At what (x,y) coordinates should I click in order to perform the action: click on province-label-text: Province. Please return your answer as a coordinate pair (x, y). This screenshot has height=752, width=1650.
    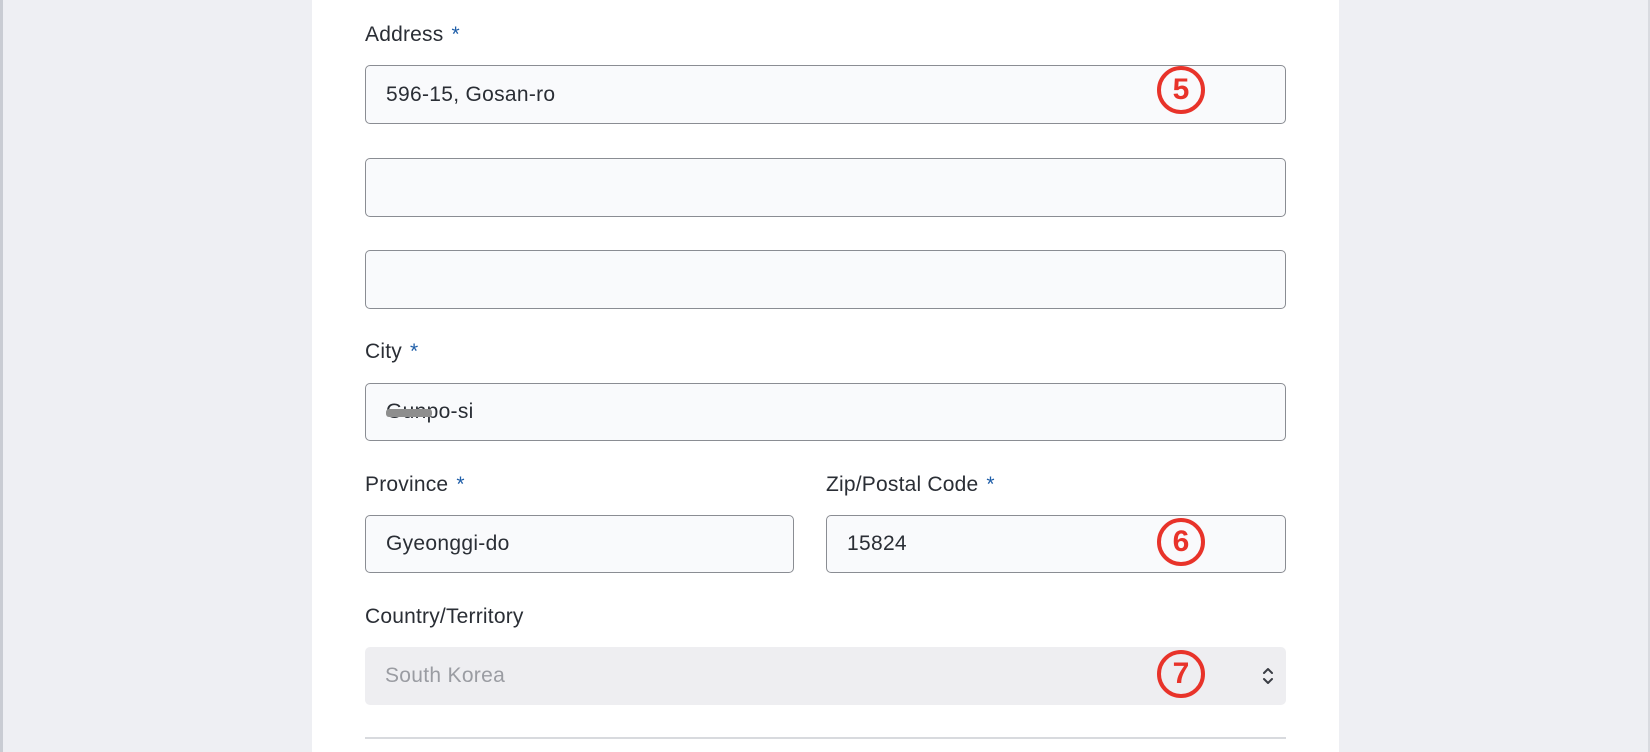
    Looking at the image, I should click on (407, 484).